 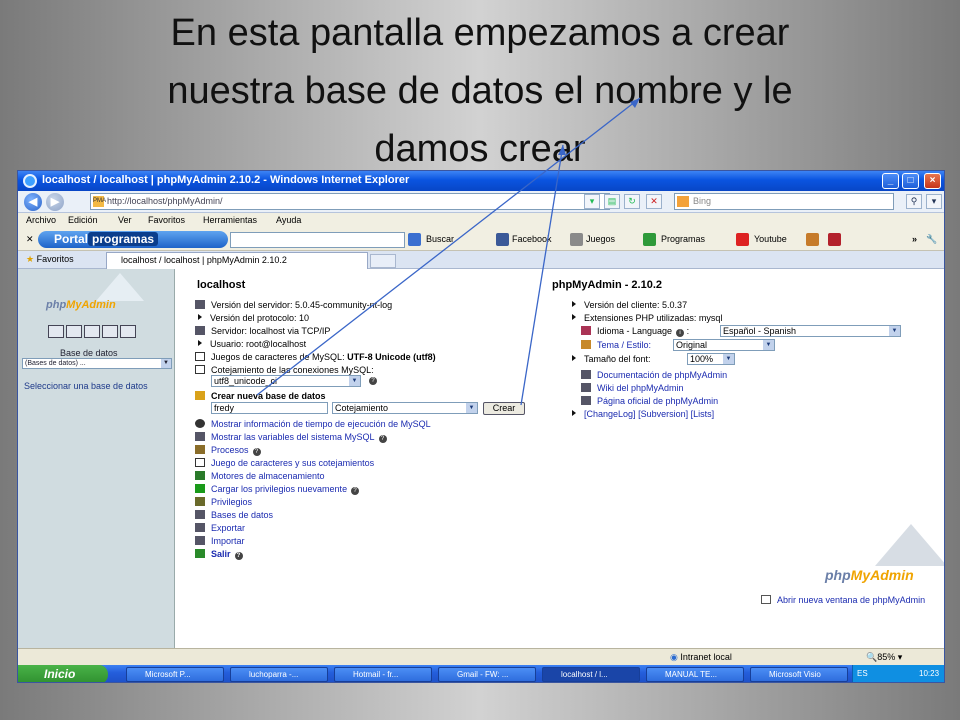 What do you see at coordinates (542, 275) in the screenshot?
I see `annotation-arrow-create` at bounding box center [542, 275].